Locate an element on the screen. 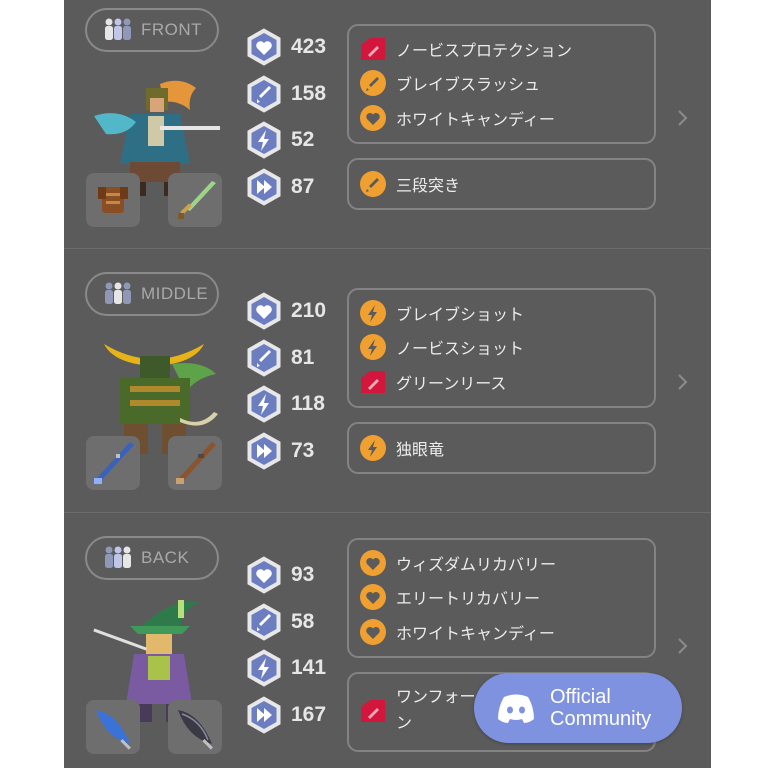  stat-hp: 93 is located at coordinates (280, 575).